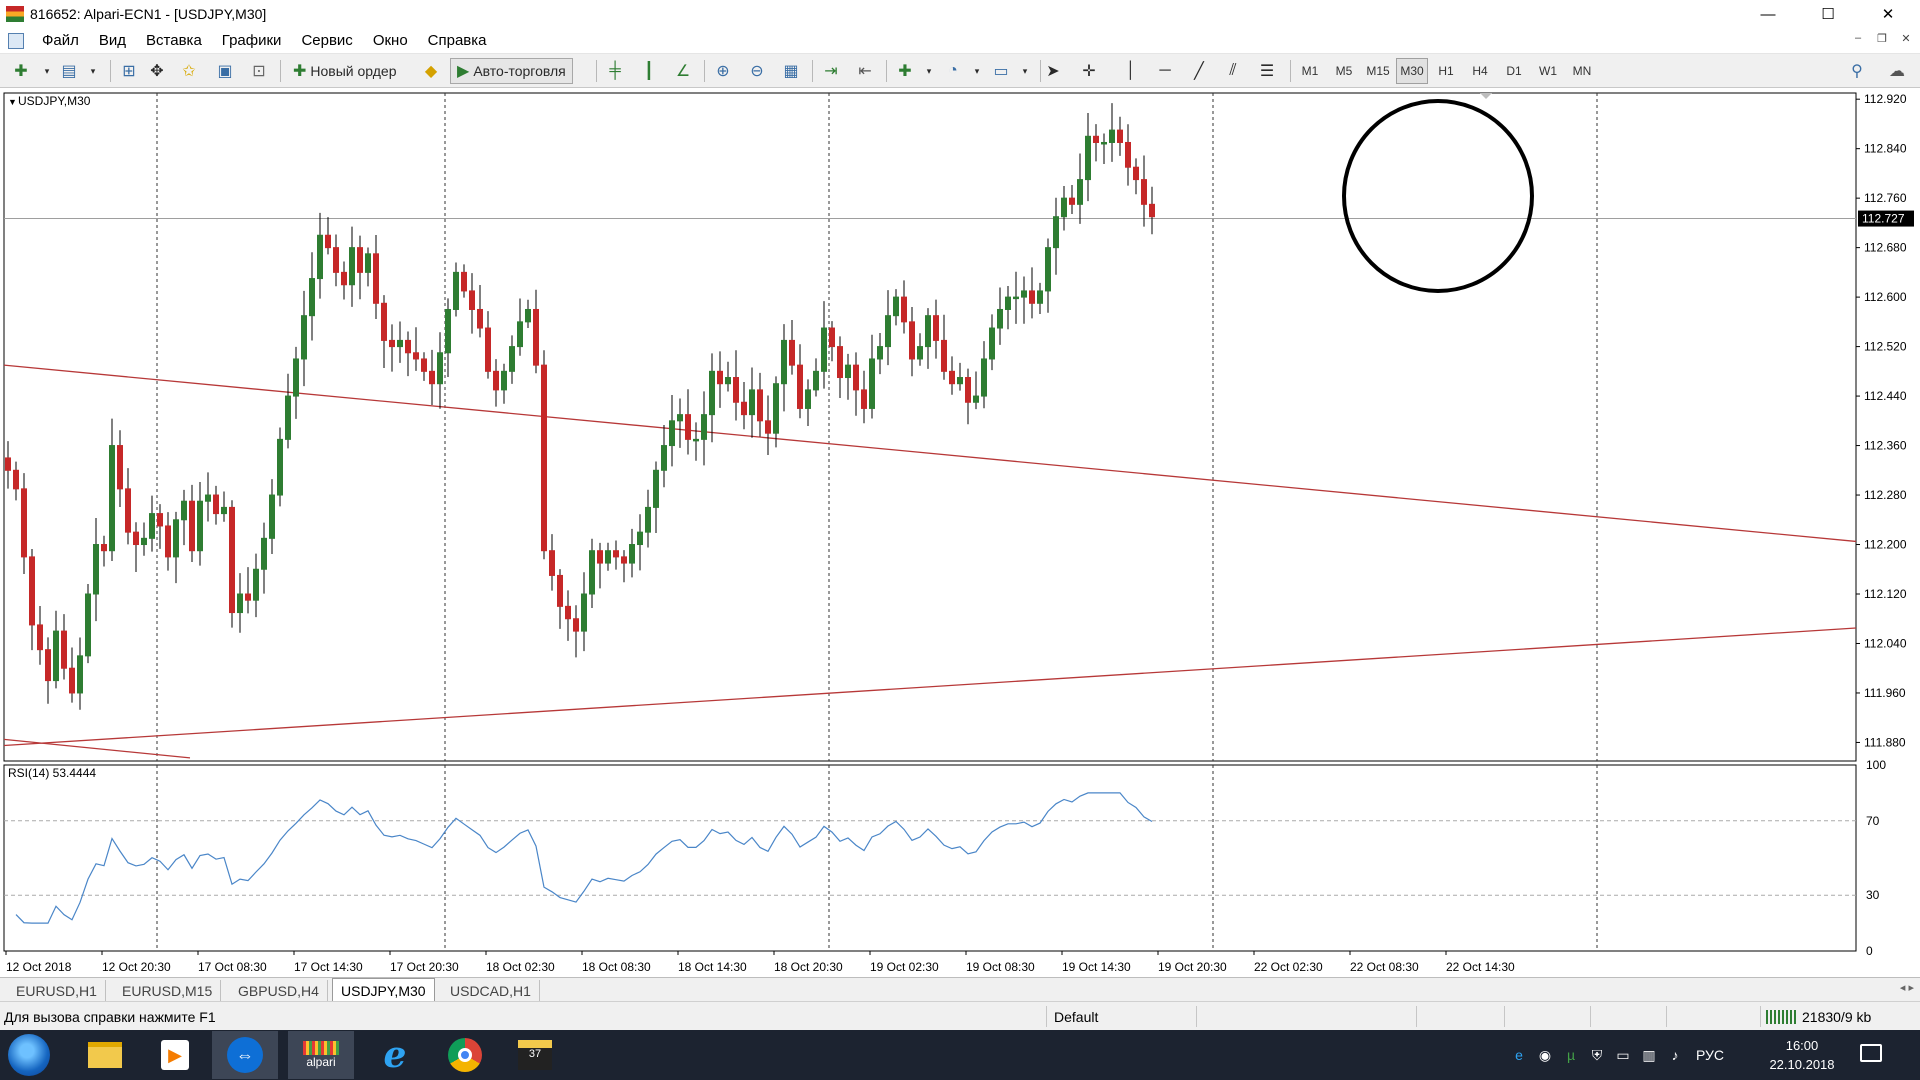  I want to click on profiles-icon: ▤, so click(69, 71).